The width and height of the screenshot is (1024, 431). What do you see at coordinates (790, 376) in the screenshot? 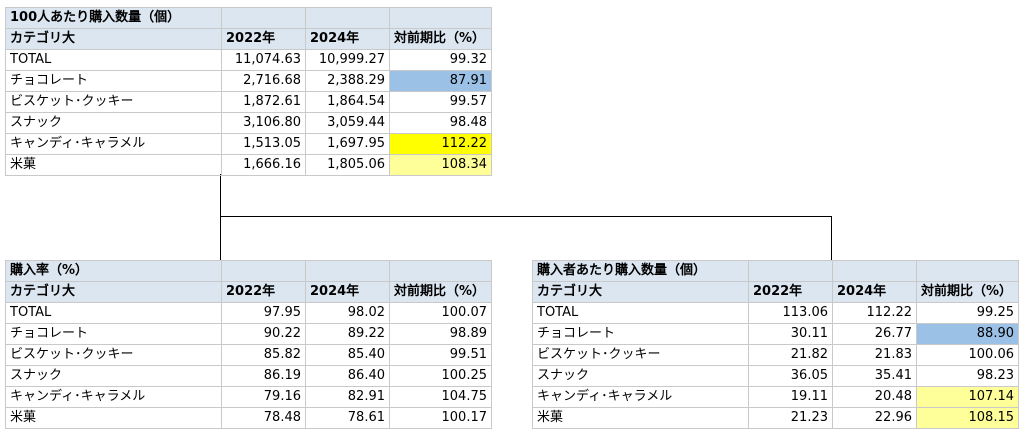
I see `value-2022-cell: 36.05` at bounding box center [790, 376].